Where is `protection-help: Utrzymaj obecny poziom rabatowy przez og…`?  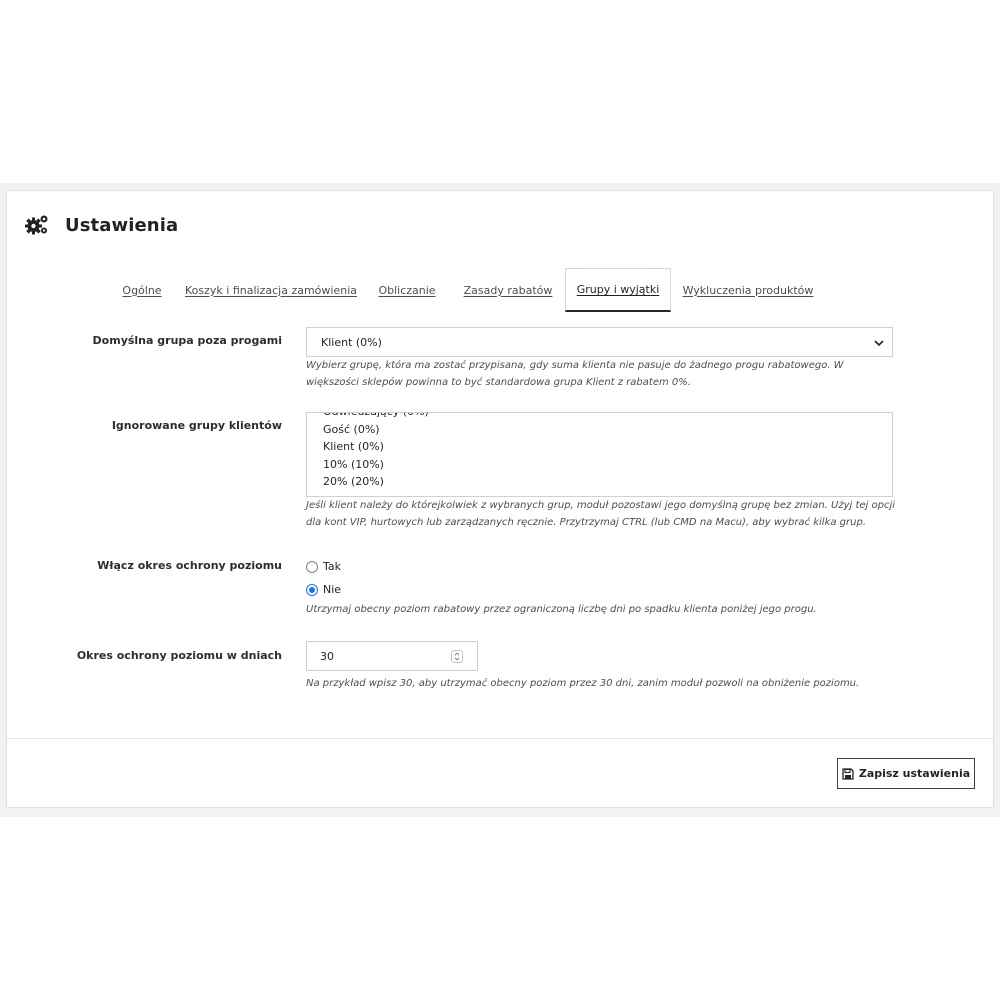 protection-help: Utrzymaj obecny poziom rabatowy przez og… is located at coordinates (561, 609).